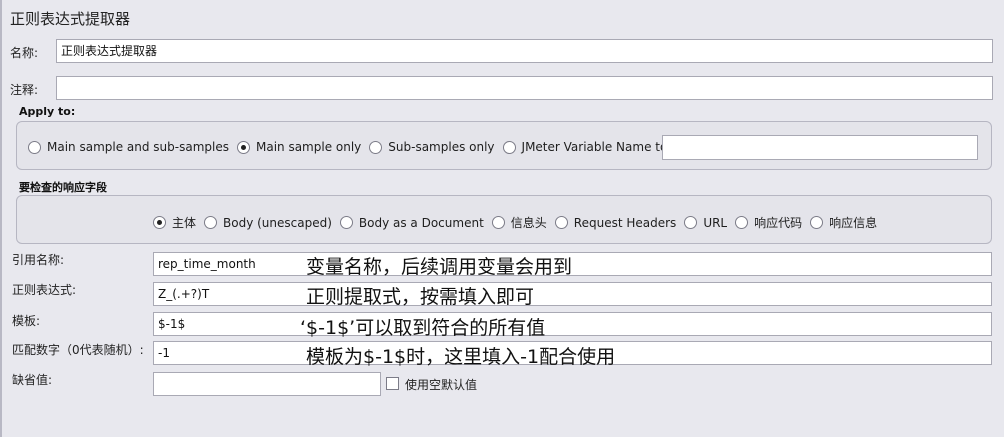  I want to click on radio-label: Request Headers, so click(625, 222).